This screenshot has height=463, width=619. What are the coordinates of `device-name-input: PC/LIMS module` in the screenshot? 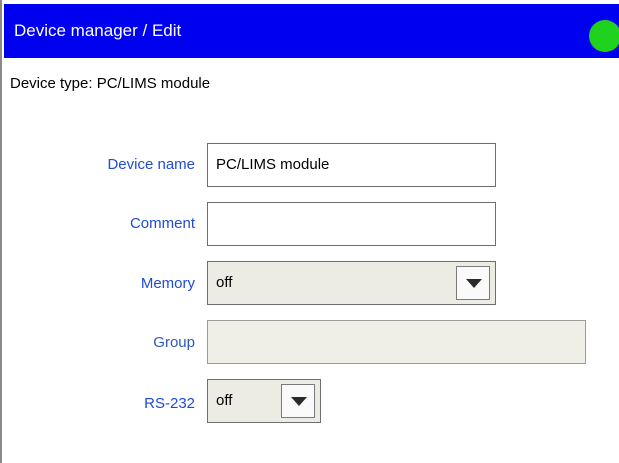 It's located at (351, 165).